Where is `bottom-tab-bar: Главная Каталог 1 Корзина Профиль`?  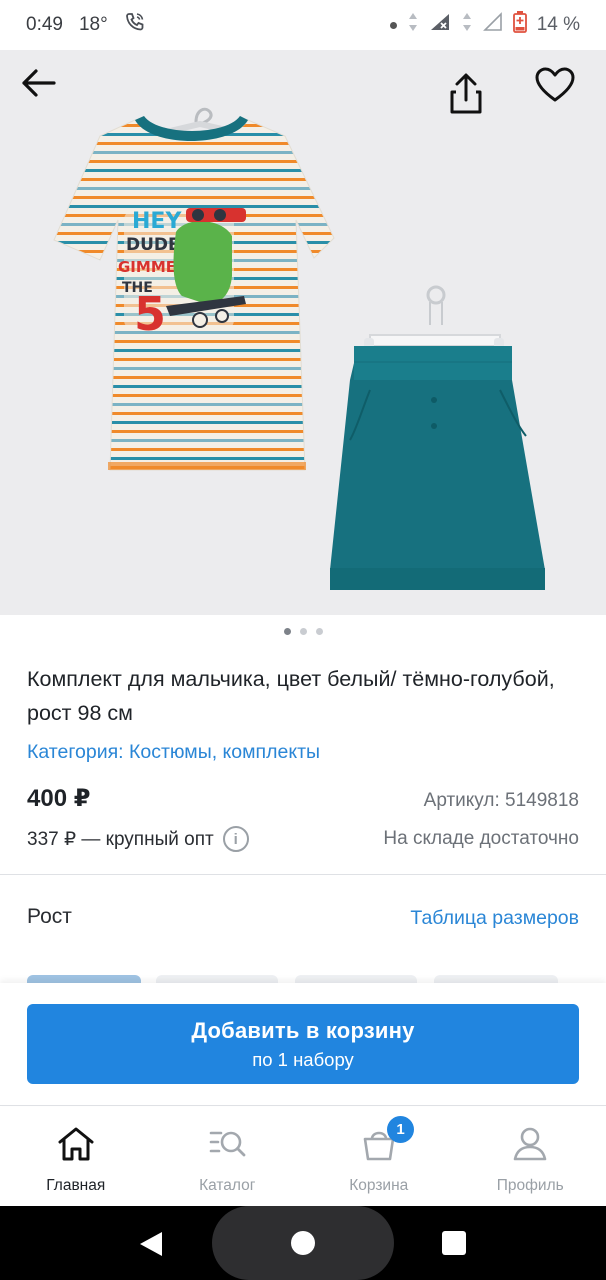
bottom-tab-bar: Главная Каталог 1 Корзина Профиль is located at coordinates (303, 1156).